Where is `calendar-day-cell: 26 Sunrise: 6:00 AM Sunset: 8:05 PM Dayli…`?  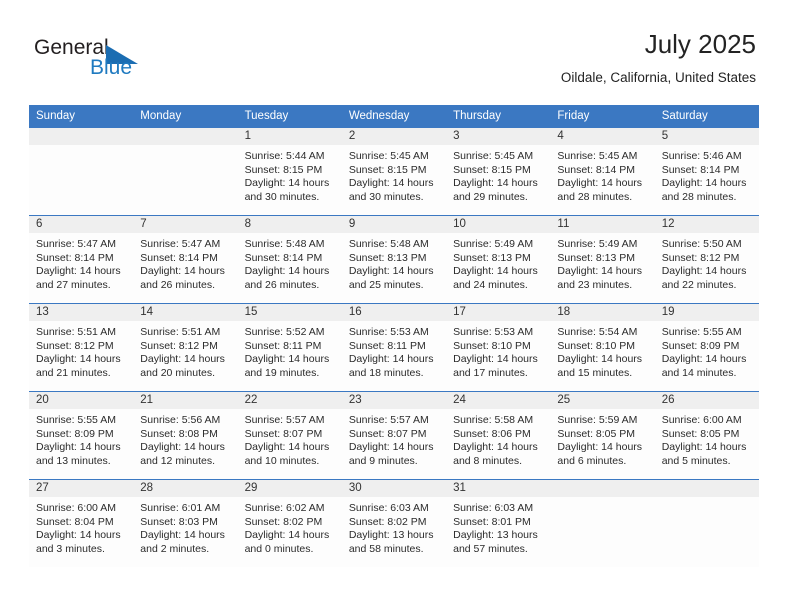 calendar-day-cell: 26 Sunrise: 6:00 AM Sunset: 8:05 PM Dayli… is located at coordinates (706, 435).